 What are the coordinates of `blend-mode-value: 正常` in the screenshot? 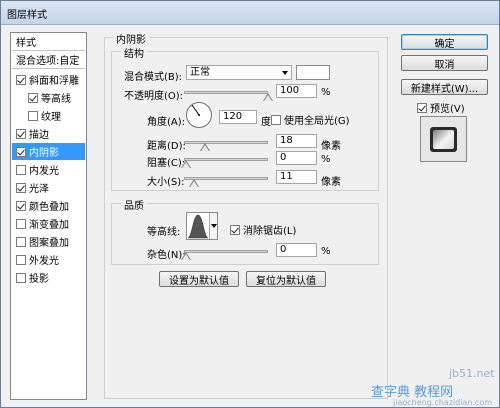 It's located at (200, 72).